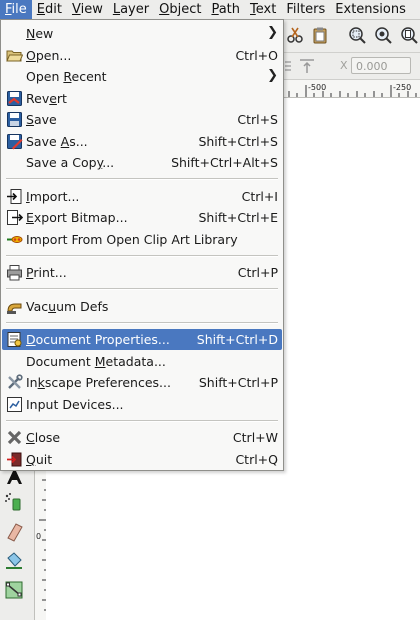  What do you see at coordinates (14, 532) in the screenshot?
I see `eraser-tool-icon` at bounding box center [14, 532].